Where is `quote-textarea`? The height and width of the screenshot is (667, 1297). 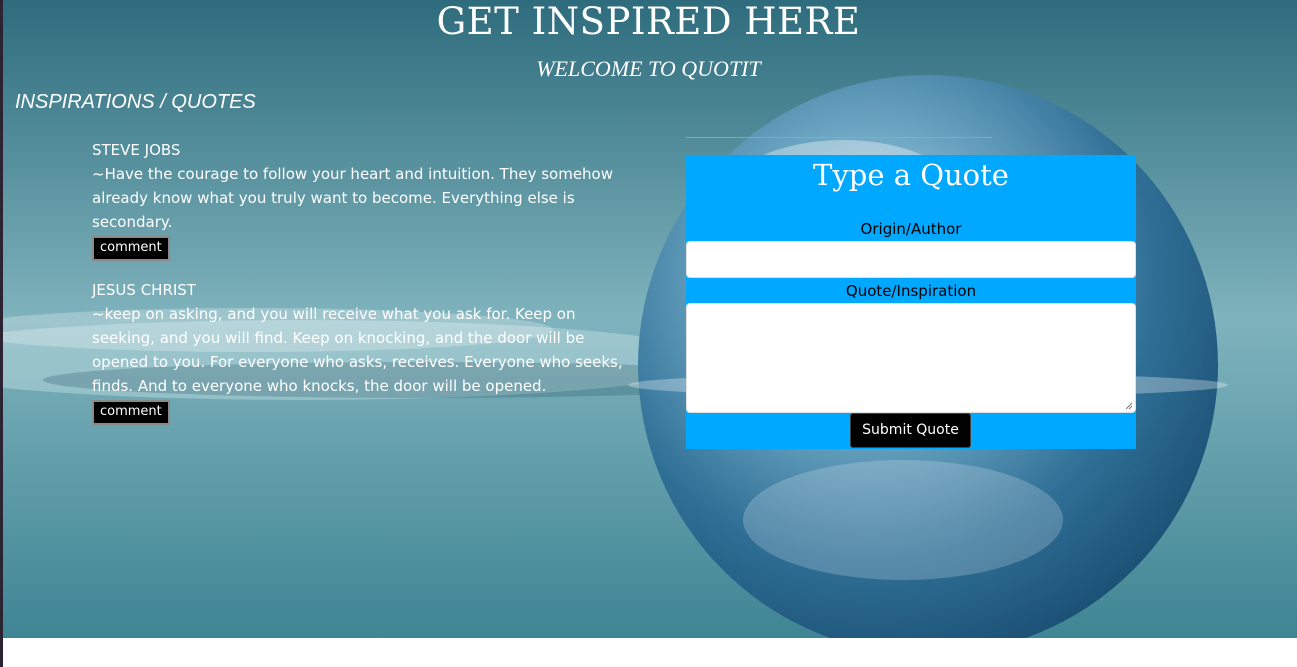
quote-textarea is located at coordinates (911, 358).